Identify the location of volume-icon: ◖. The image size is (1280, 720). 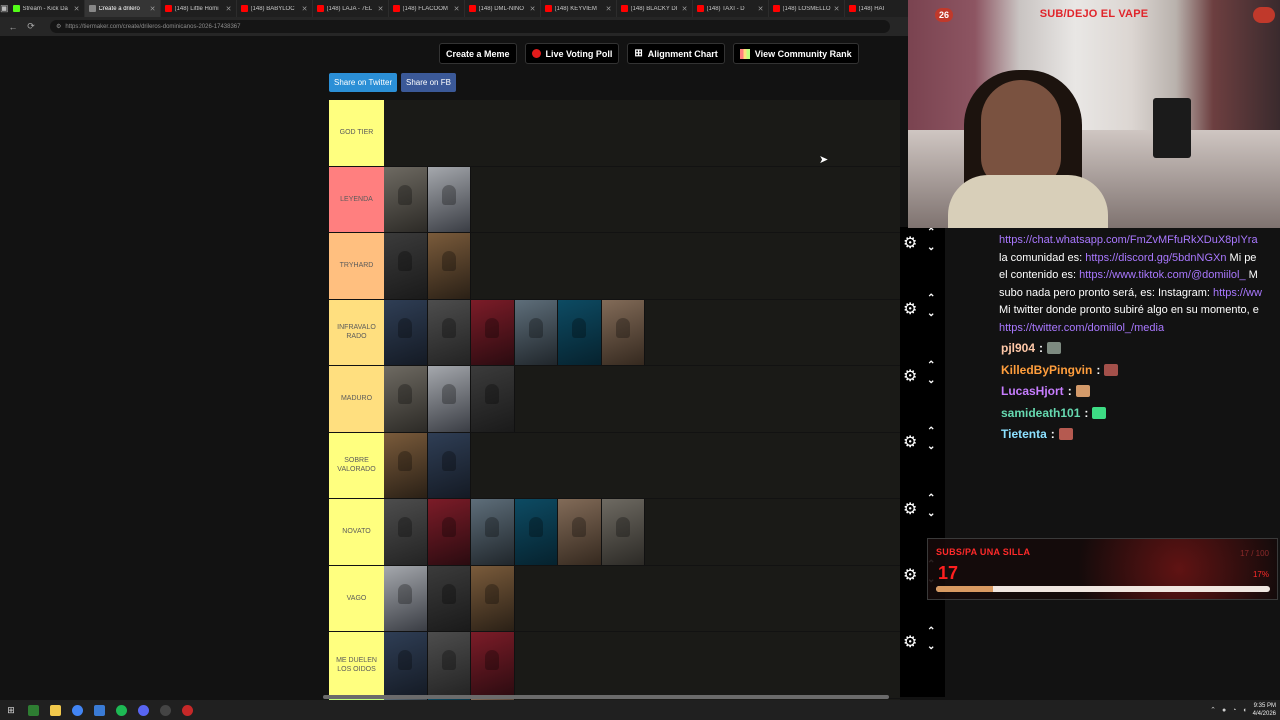
(1244, 710).